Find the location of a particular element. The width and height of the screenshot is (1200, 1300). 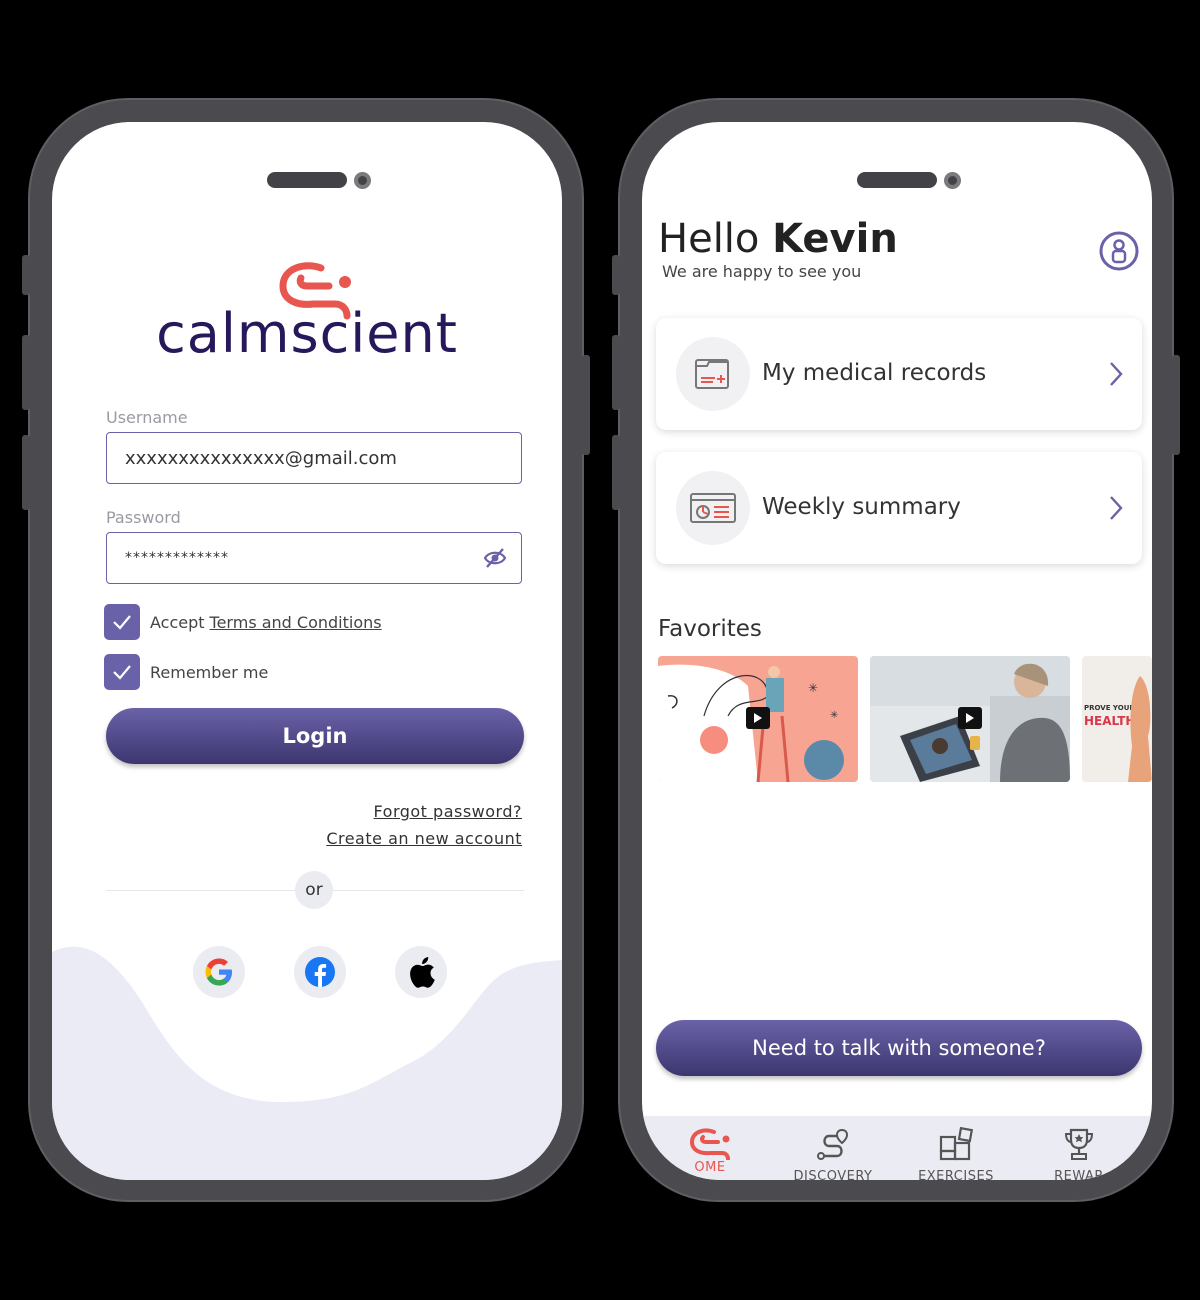

accept-terms-checkbox is located at coordinates (122, 622).